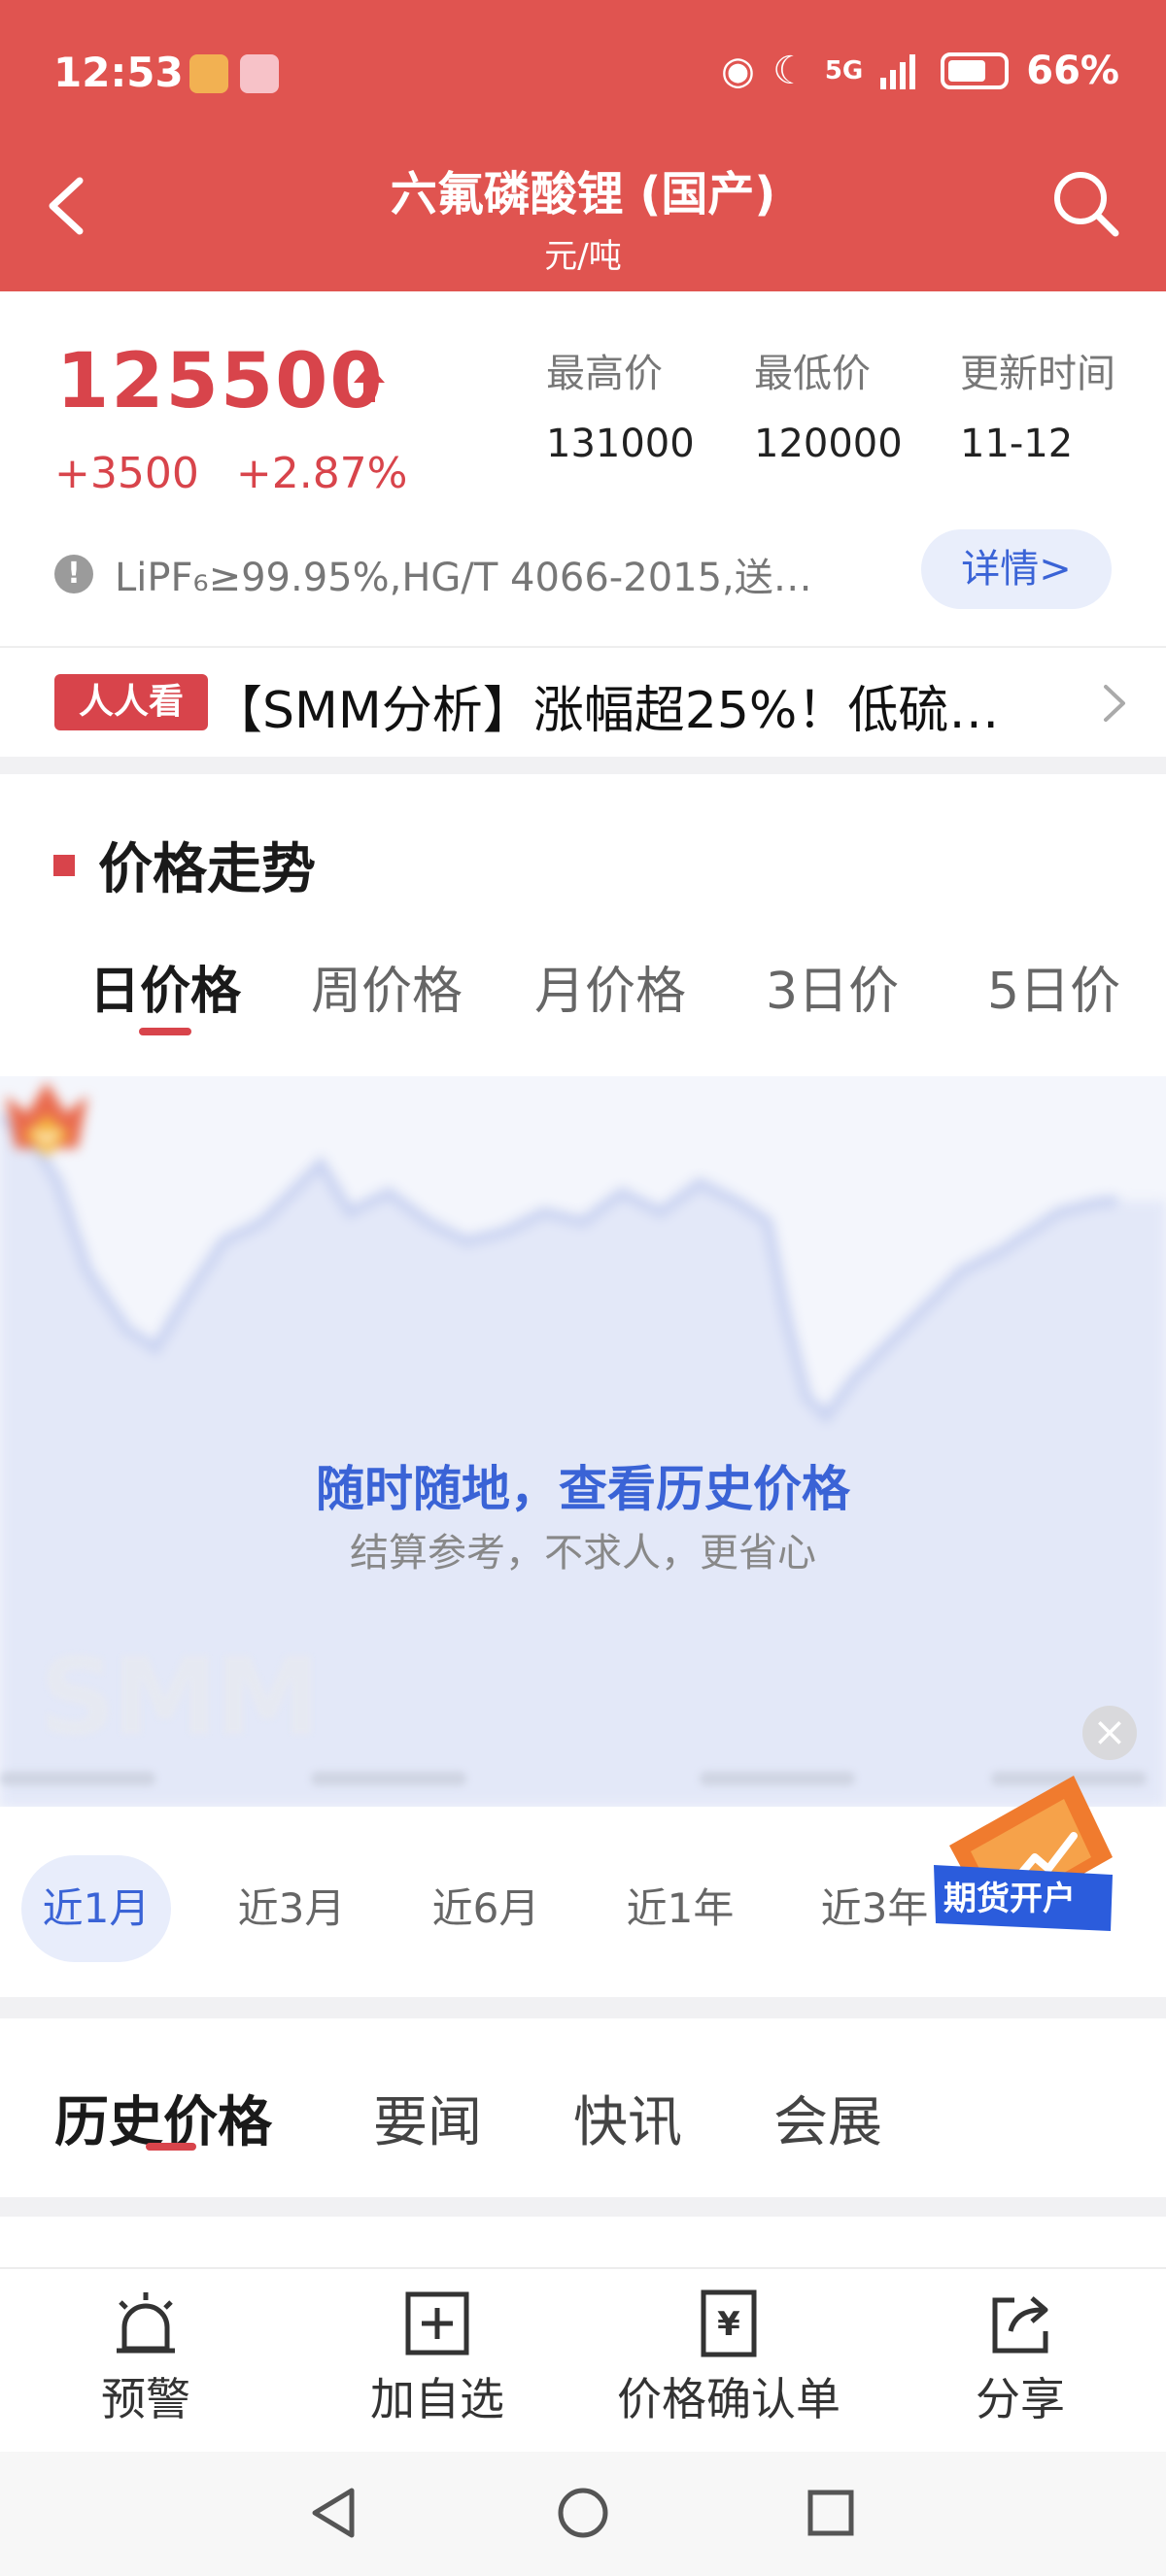 The width and height of the screenshot is (1166, 2576). Describe the element at coordinates (738, 71) in the screenshot. I see `eye-icon: ◉` at that location.